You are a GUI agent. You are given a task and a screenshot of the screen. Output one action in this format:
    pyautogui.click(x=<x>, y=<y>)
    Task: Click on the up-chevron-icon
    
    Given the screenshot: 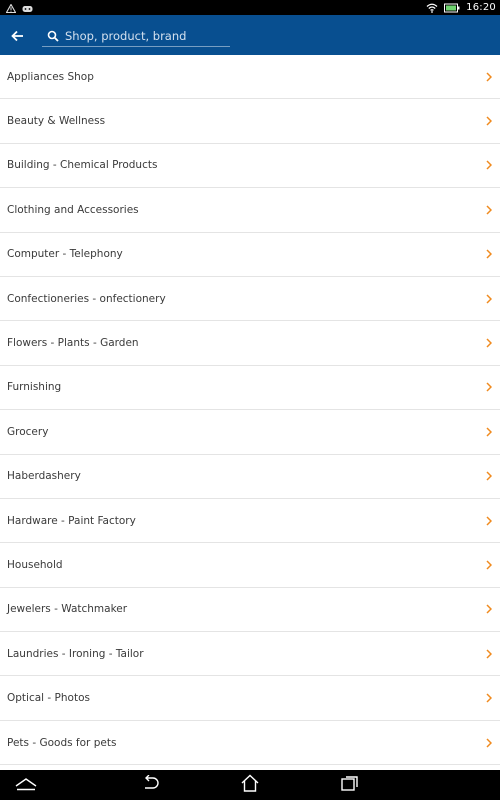 What is the action you would take?
    pyautogui.click(x=26, y=785)
    